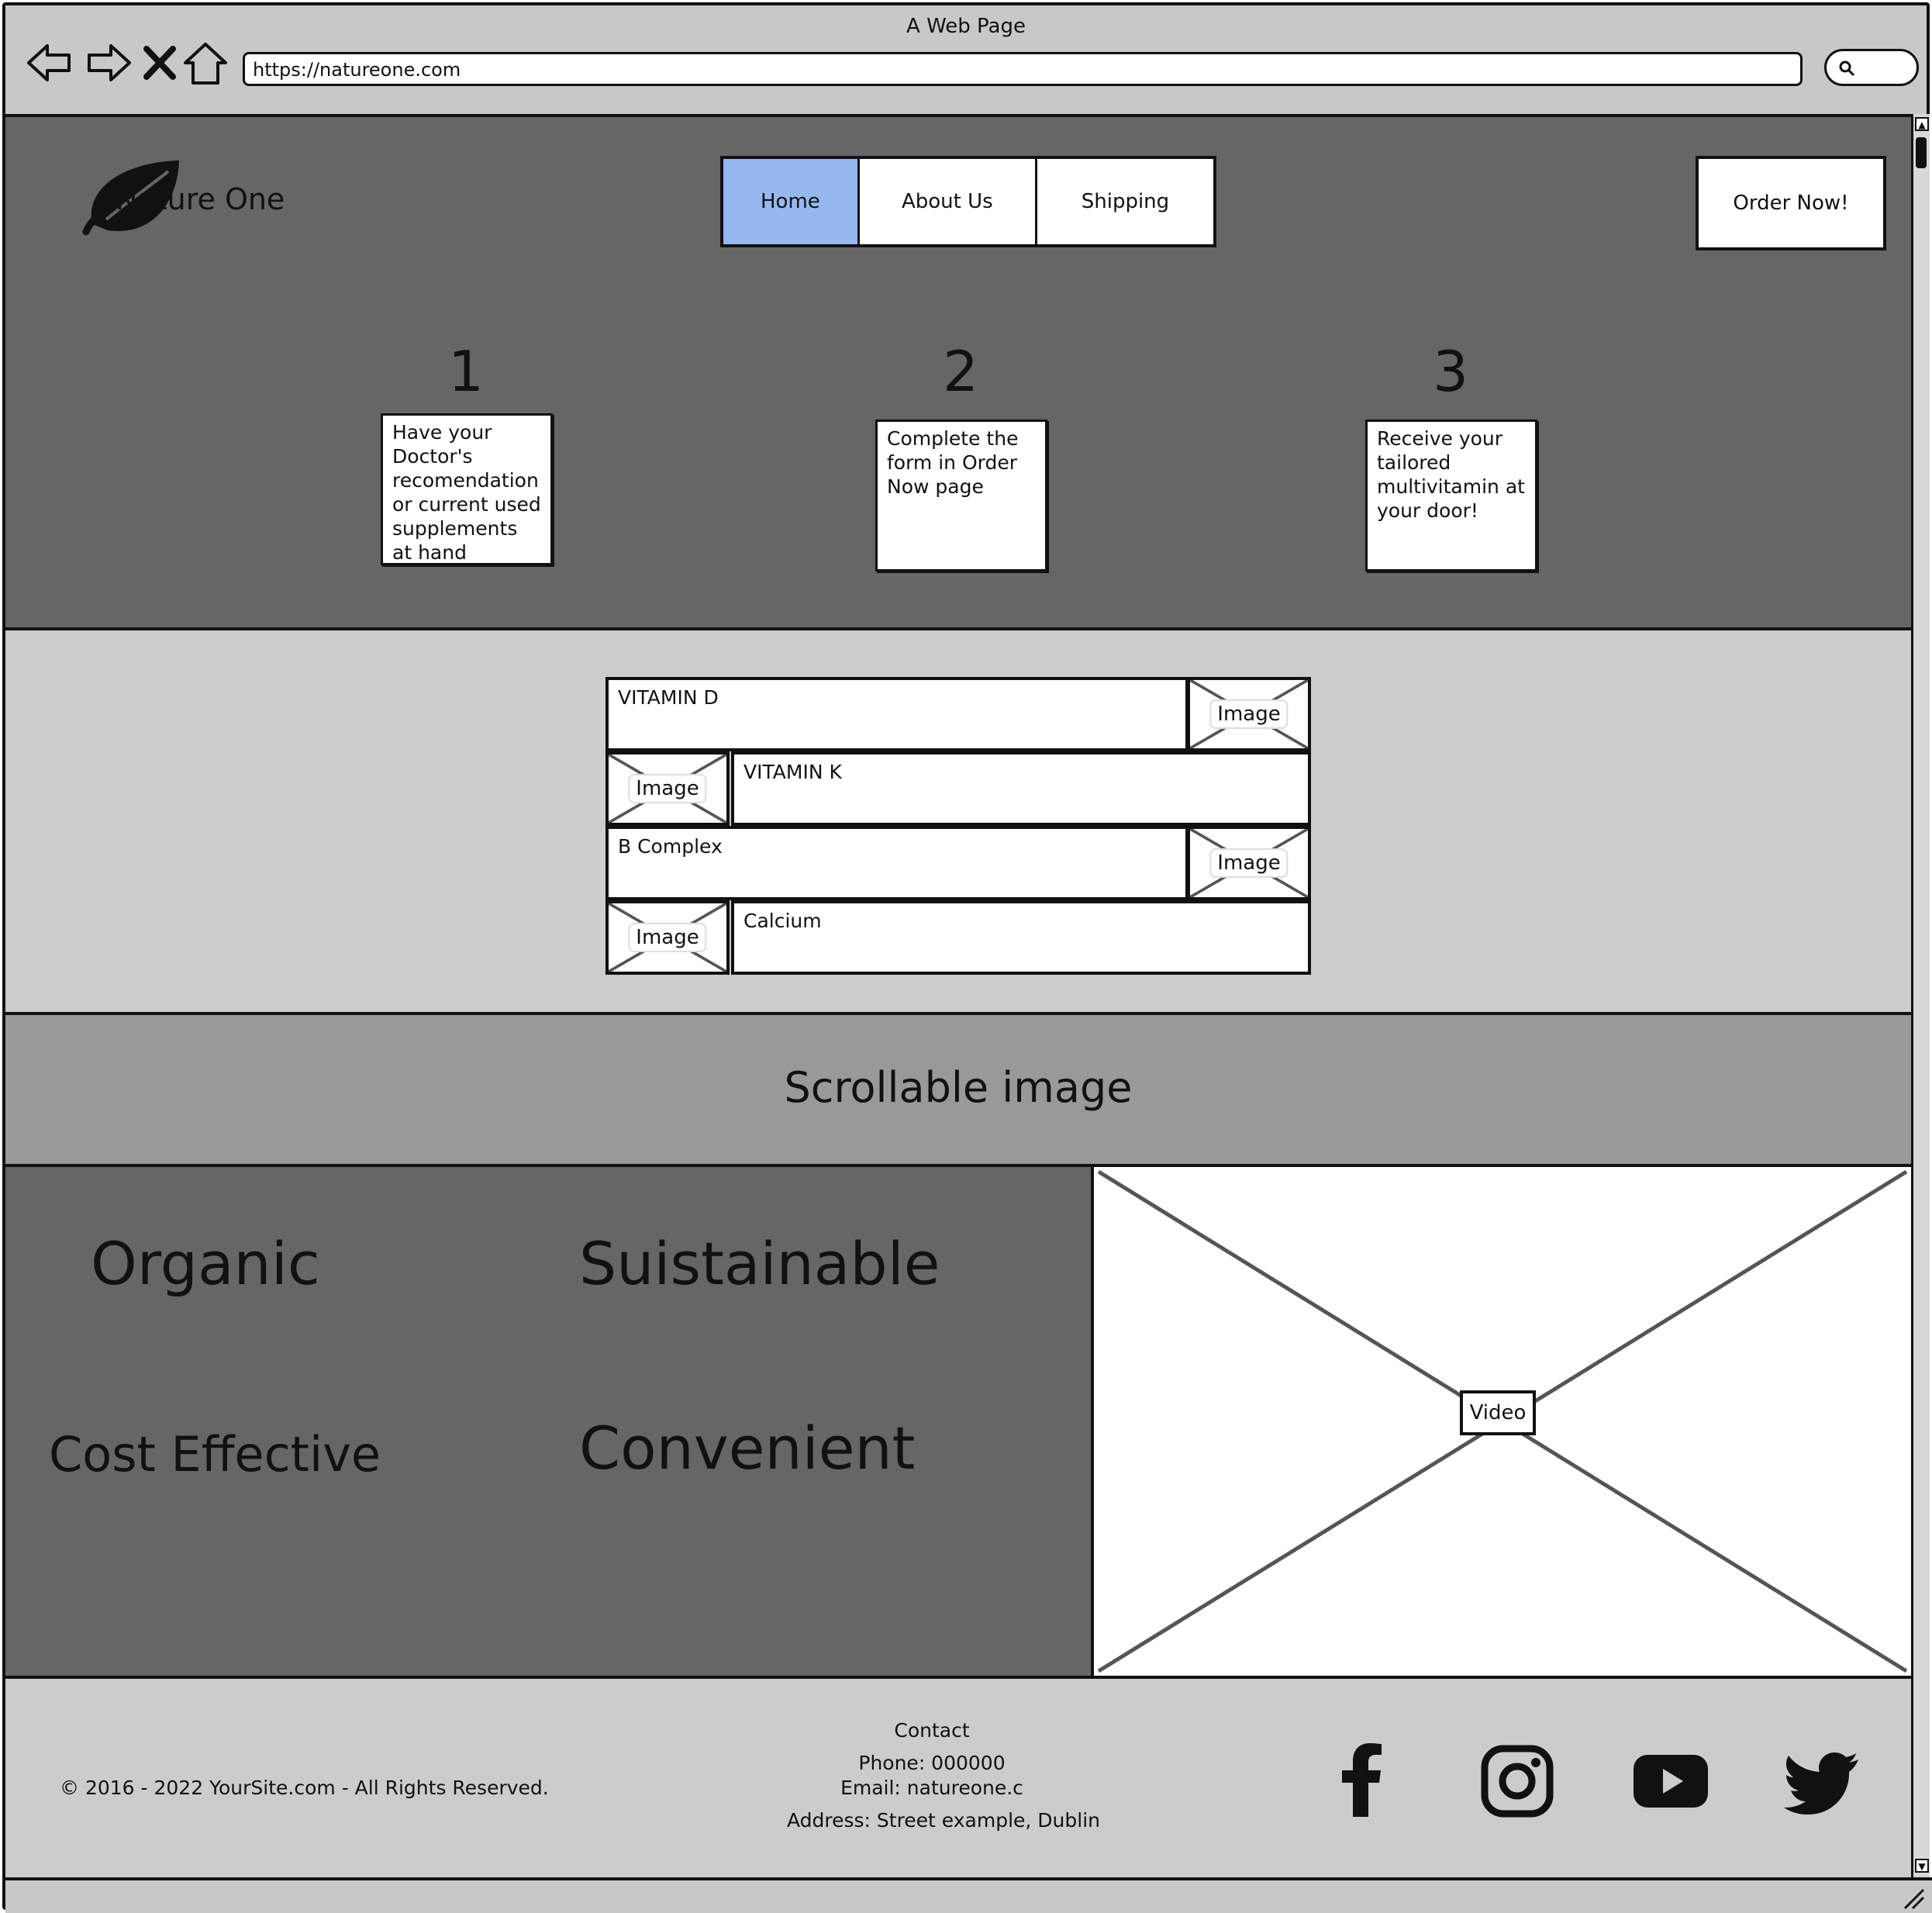 This screenshot has height=1913, width=1932. What do you see at coordinates (1791, 203) in the screenshot?
I see `order-now-button: Order Now!` at bounding box center [1791, 203].